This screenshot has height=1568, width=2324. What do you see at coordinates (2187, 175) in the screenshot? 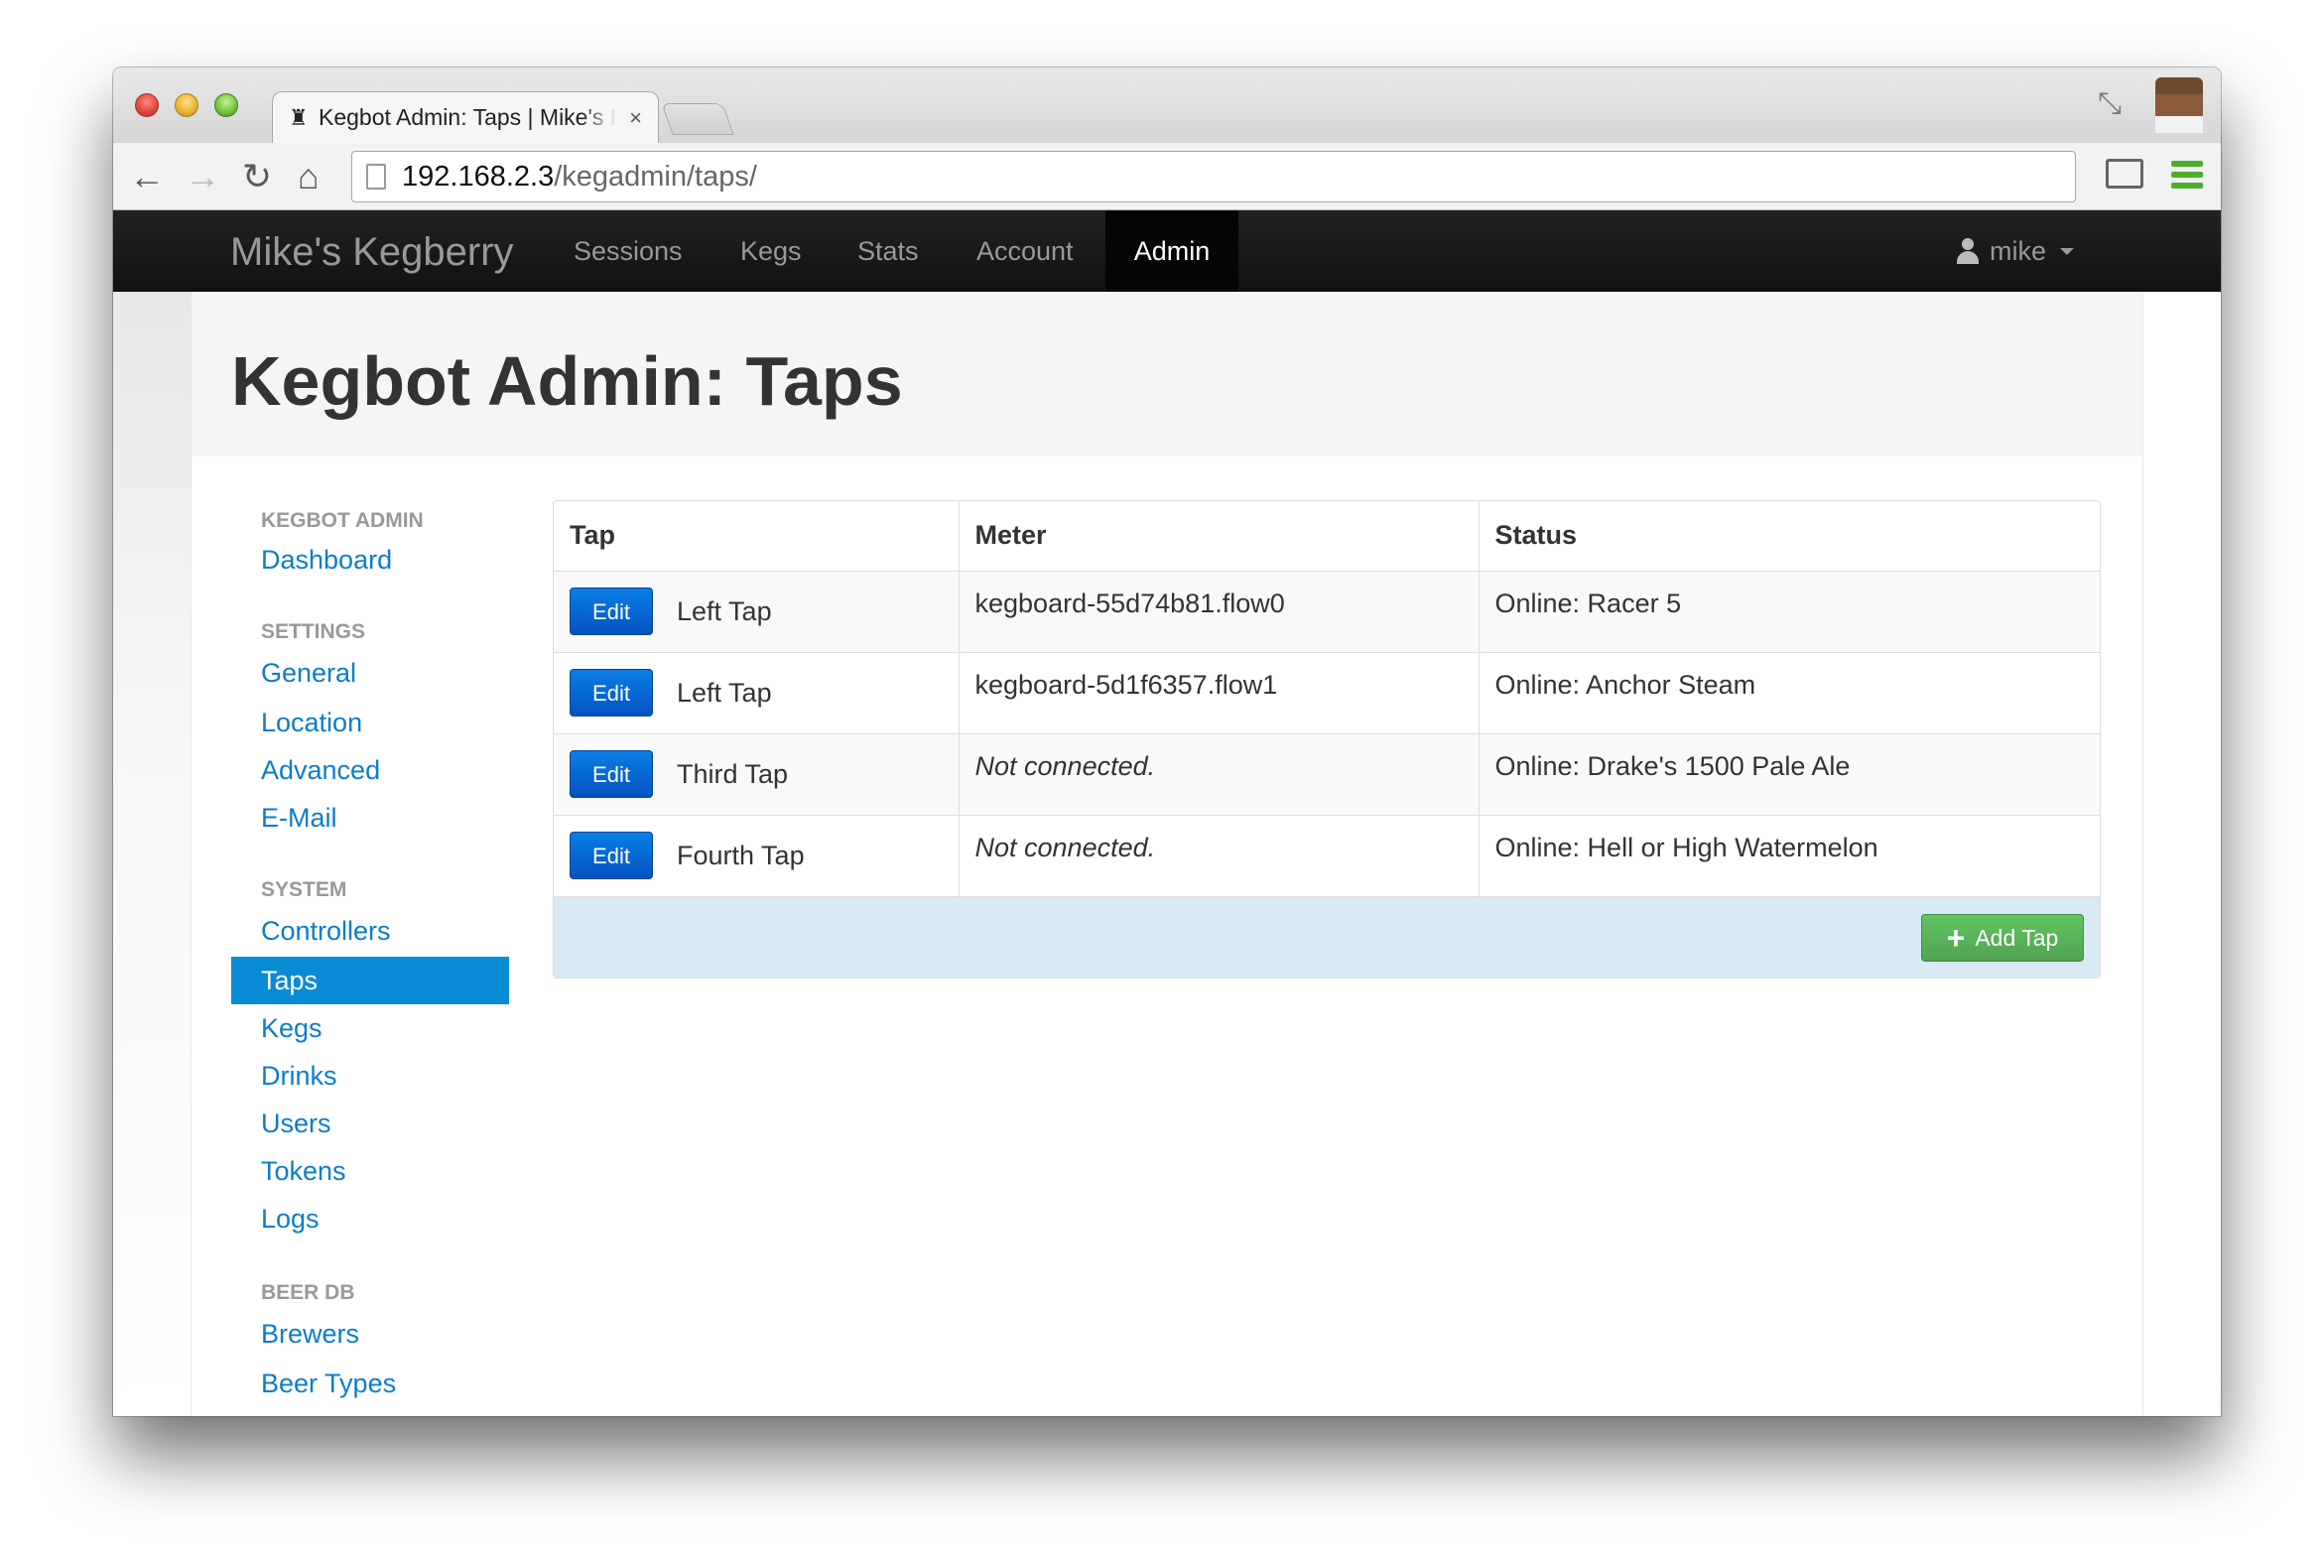
I see `hamburger-menu-icon` at bounding box center [2187, 175].